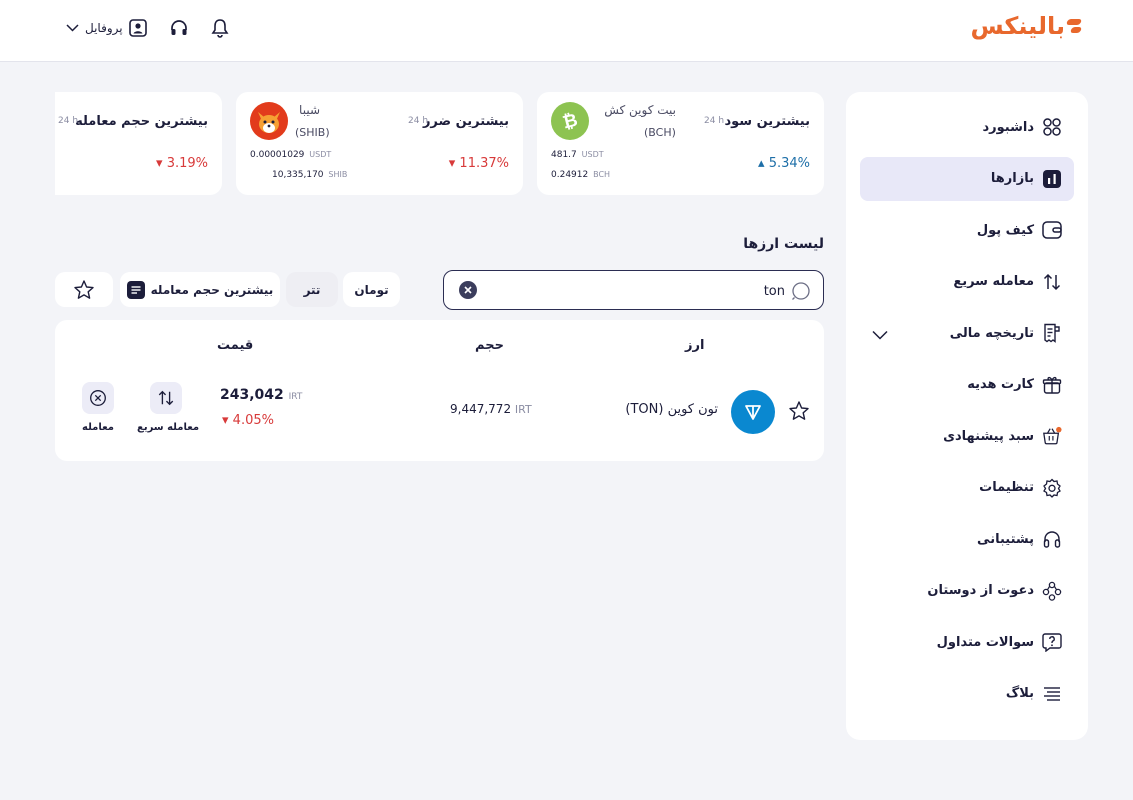 The image size is (1133, 800). I want to click on sidebar-item-invite-friends: دعوت از دوستان, so click(967, 591).